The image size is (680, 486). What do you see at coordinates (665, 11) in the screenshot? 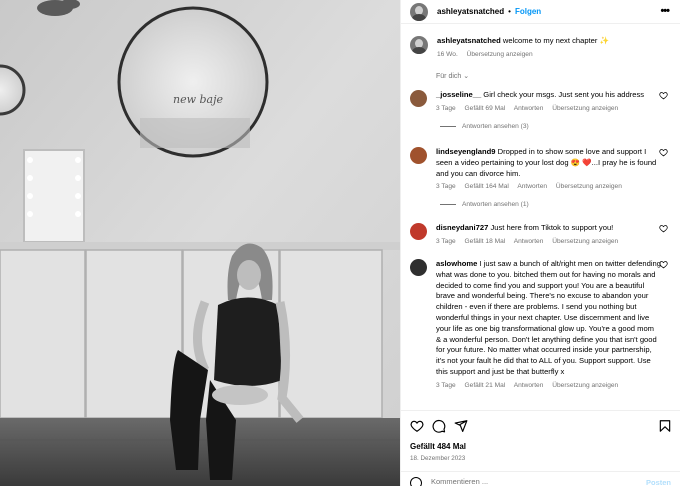
I see `more-horizontal-icon: •••` at bounding box center [665, 11].